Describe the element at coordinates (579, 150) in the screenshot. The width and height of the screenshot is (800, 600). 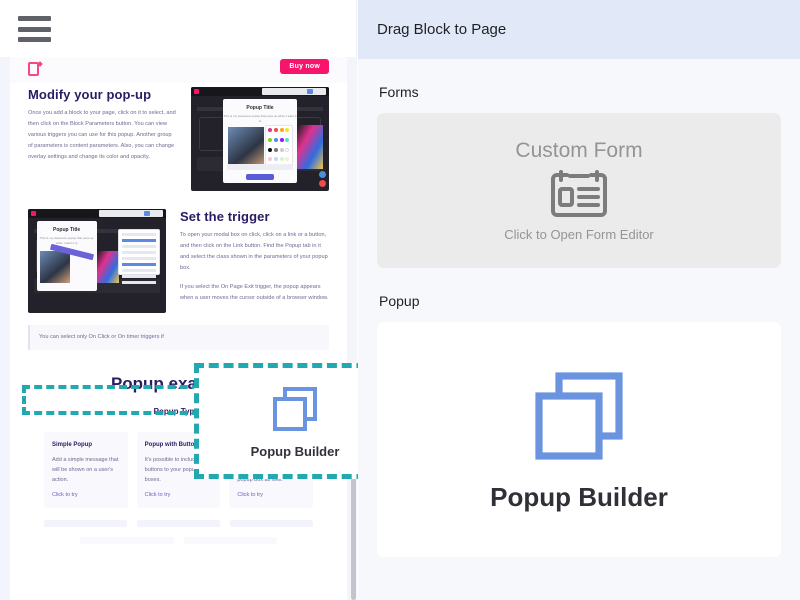
I see `block-title-custom-form: Custom Form` at that location.